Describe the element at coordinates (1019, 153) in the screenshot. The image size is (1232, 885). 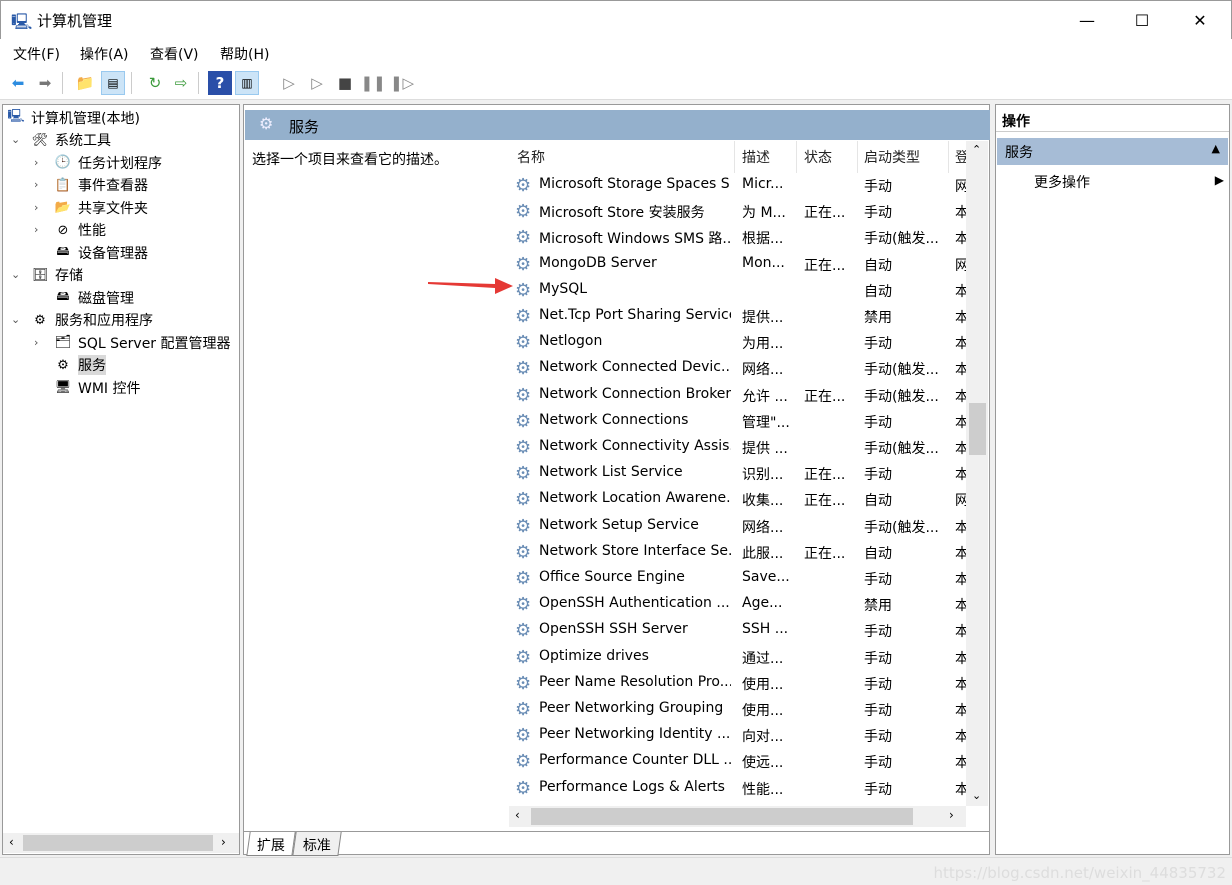
I see `section-label: 服务` at that location.